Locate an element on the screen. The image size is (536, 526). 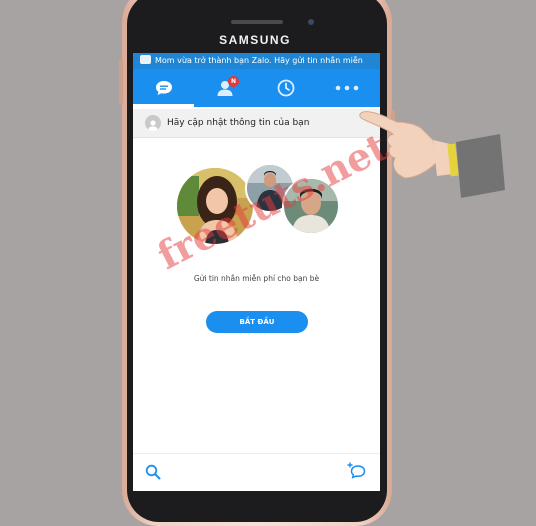
phone-brand-label: SAMSUNG is located at coordinates (255, 40).